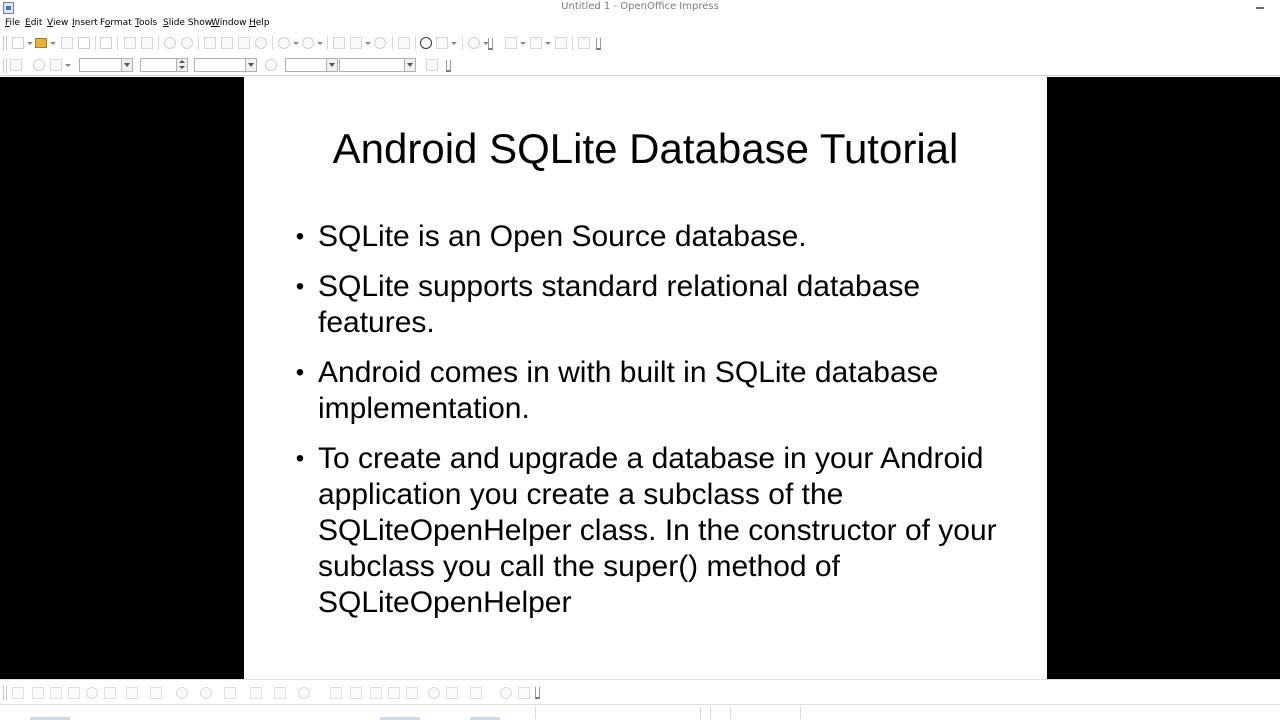 This screenshot has width=1280, height=720. Describe the element at coordinates (56, 65) in the screenshot. I see `line-ends-icon` at that location.